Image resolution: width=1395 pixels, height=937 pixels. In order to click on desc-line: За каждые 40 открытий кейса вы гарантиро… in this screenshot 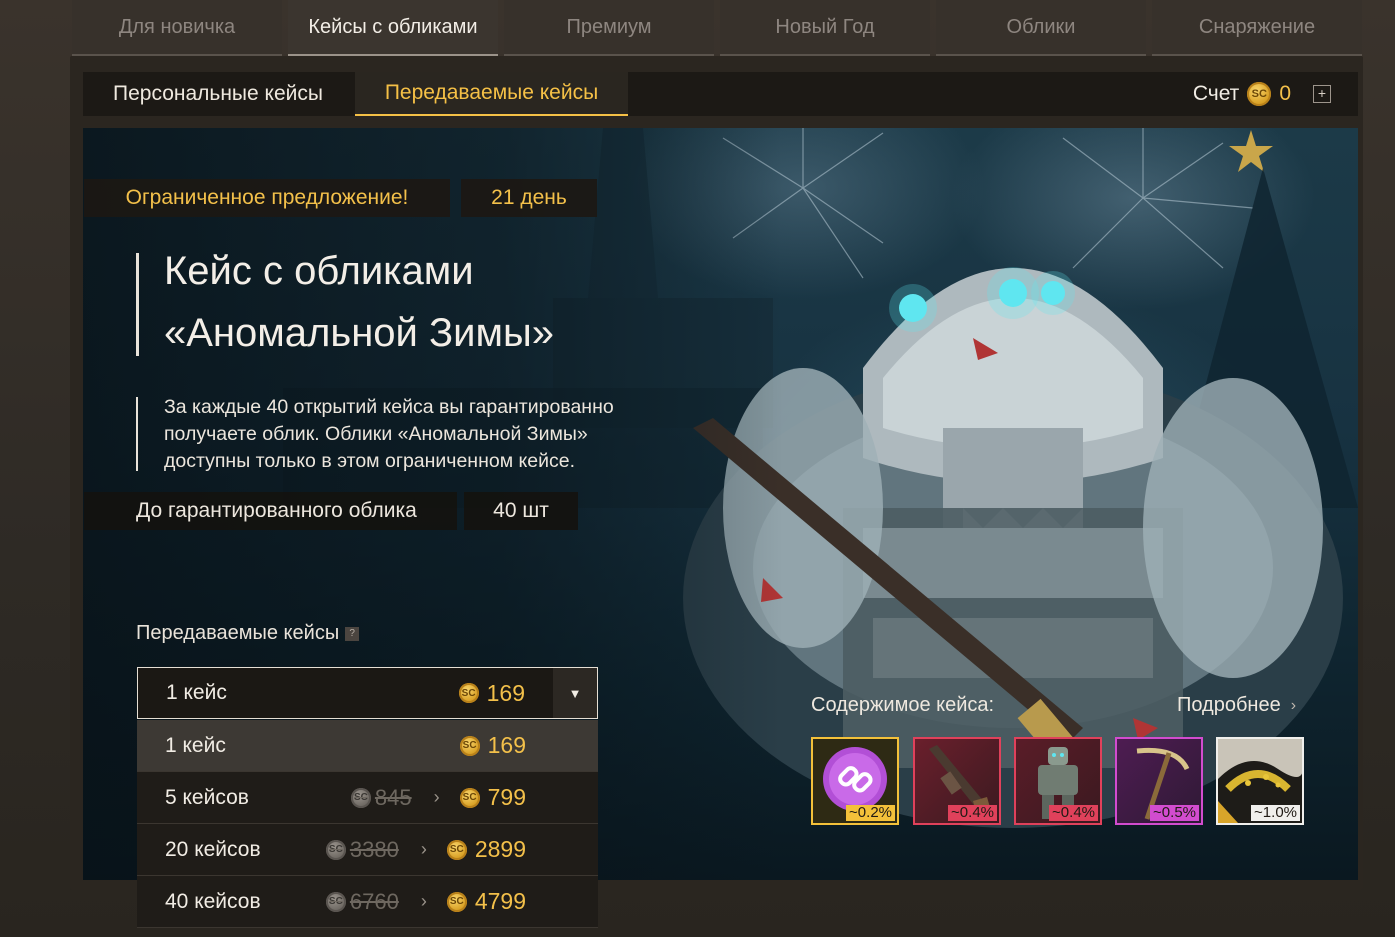, I will do `click(389, 407)`.